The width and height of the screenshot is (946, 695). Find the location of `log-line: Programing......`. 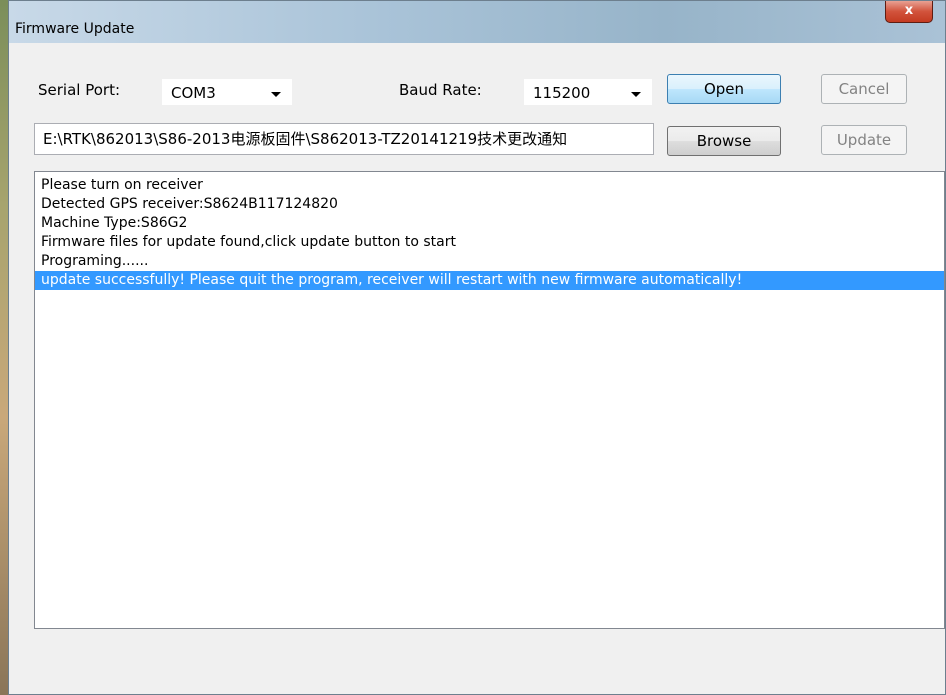

log-line: Programing...... is located at coordinates (491, 261).